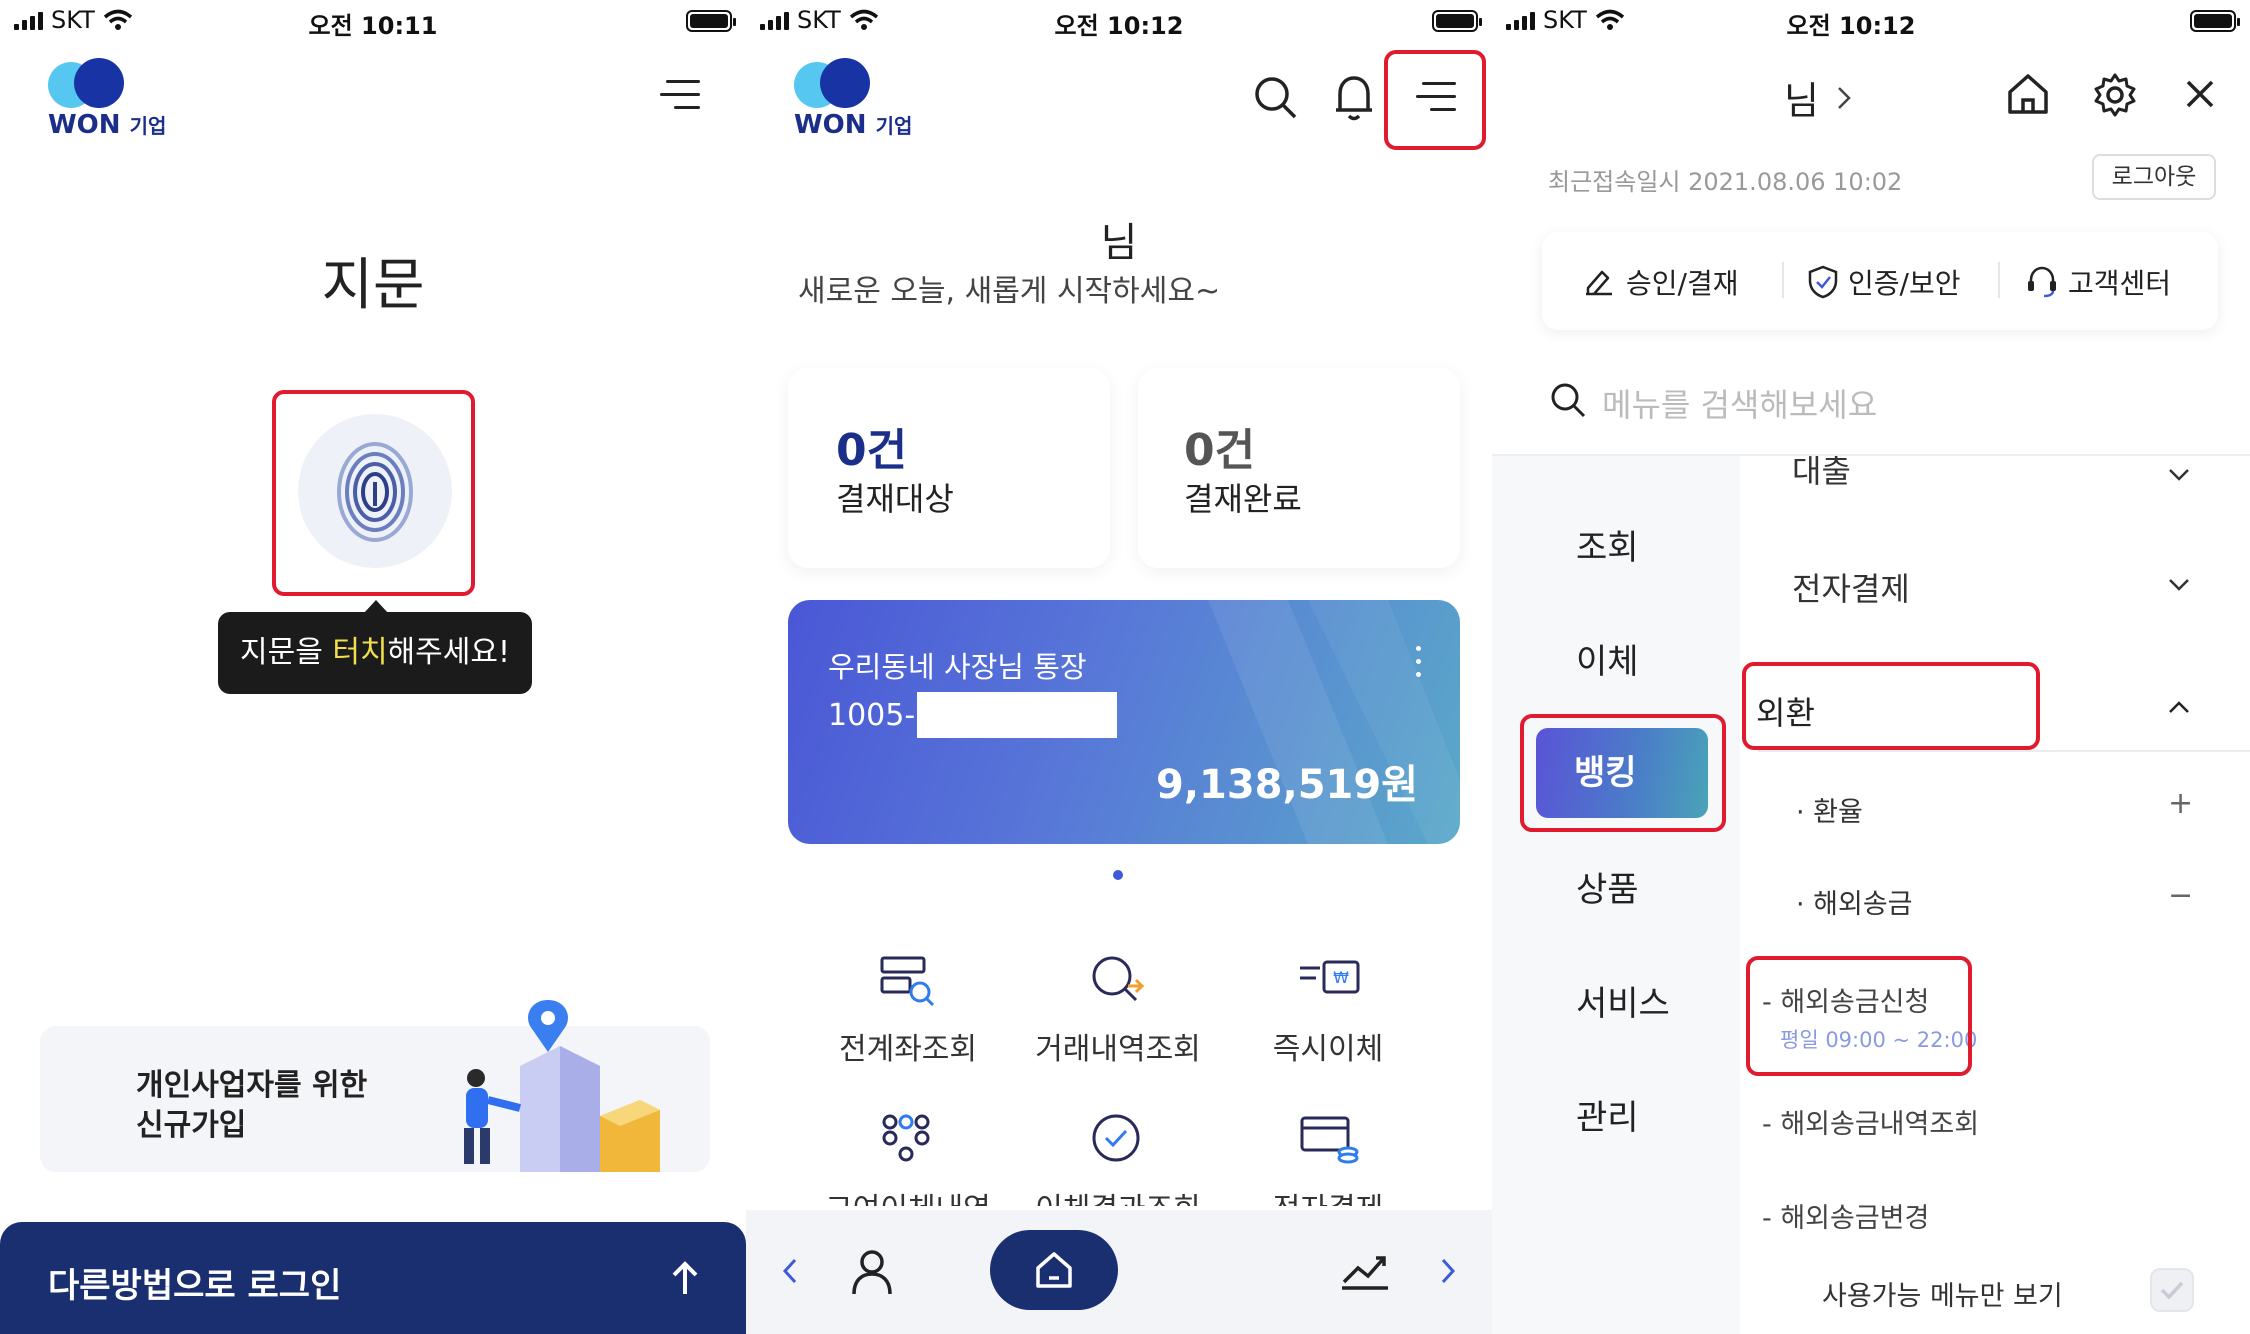 The width and height of the screenshot is (2250, 1334). What do you see at coordinates (1592, 1114) in the screenshot?
I see `sidebar-item-management: 관리` at bounding box center [1592, 1114].